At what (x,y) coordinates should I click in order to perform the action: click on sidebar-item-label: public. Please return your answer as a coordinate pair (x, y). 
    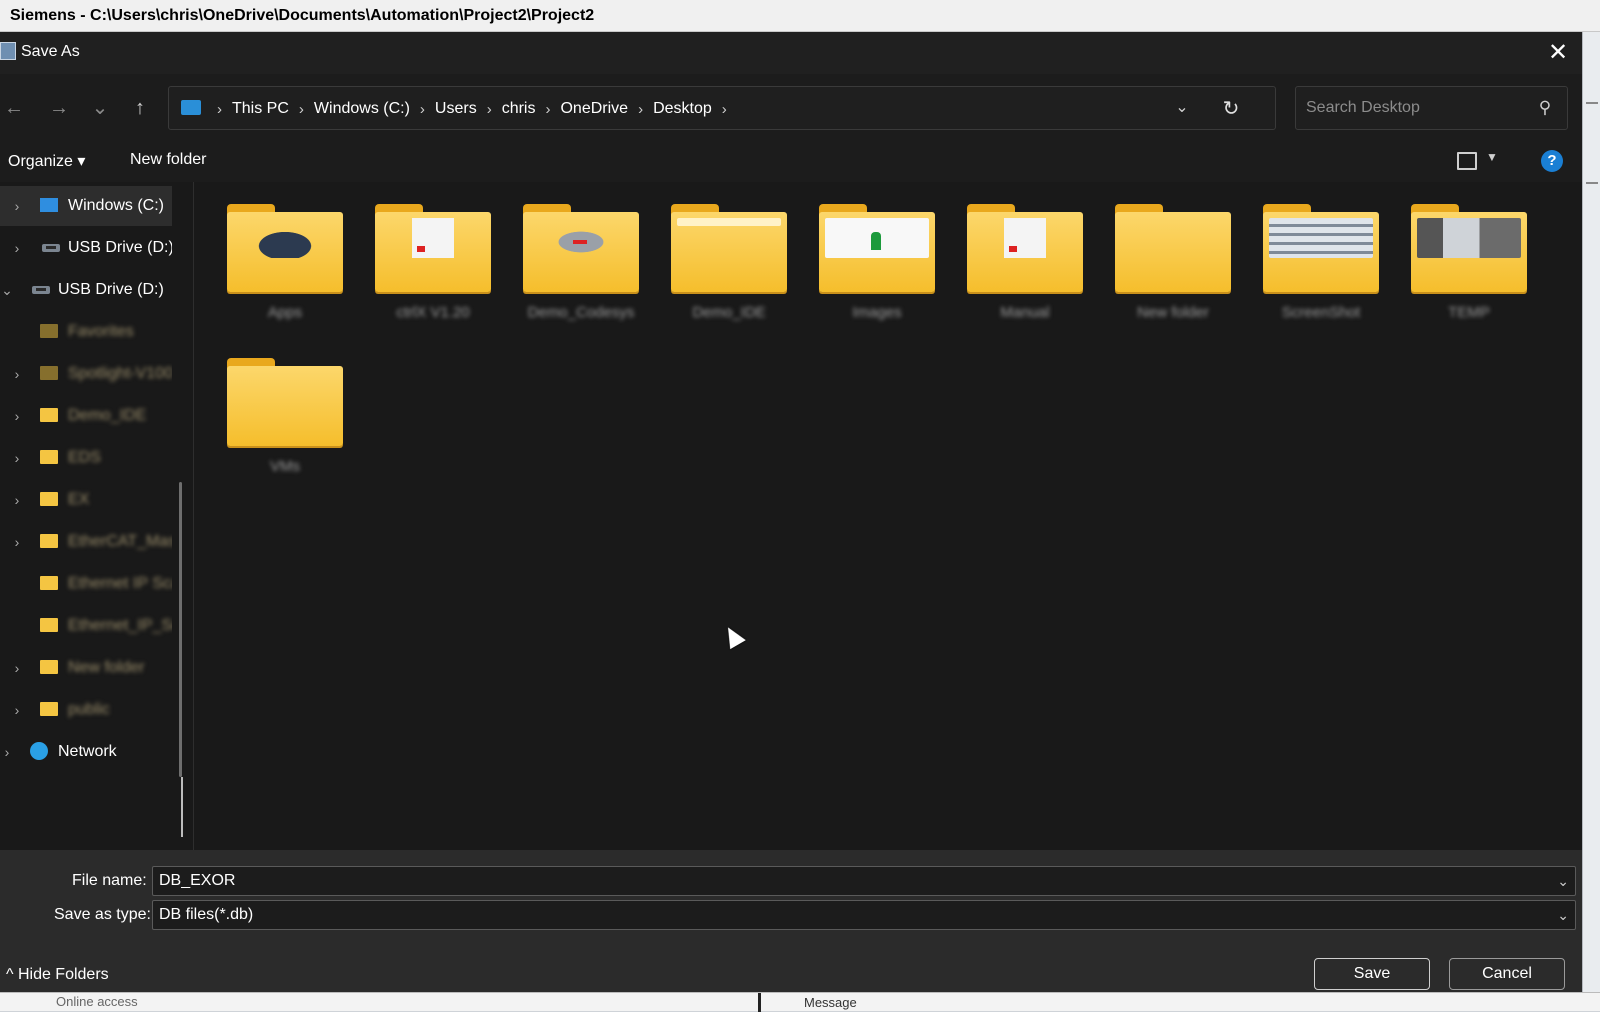
    Looking at the image, I should click on (89, 709).